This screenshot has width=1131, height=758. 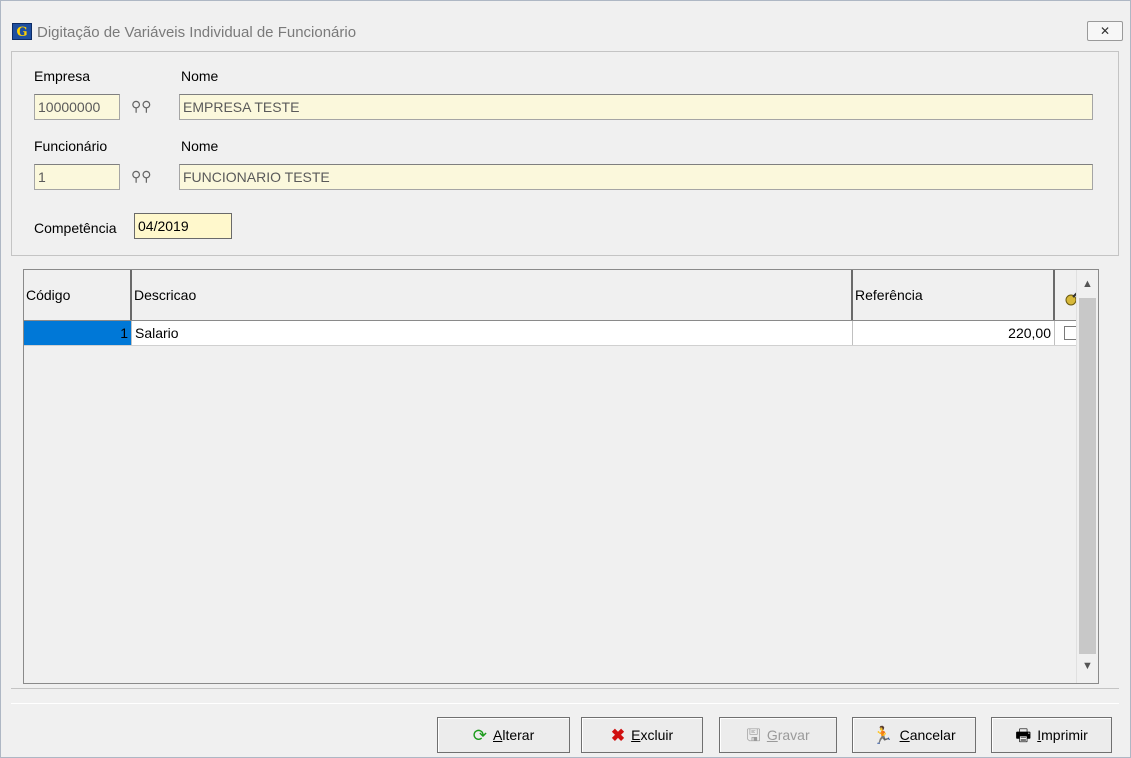 I want to click on excluir-label: Excluir, so click(x=652, y=735).